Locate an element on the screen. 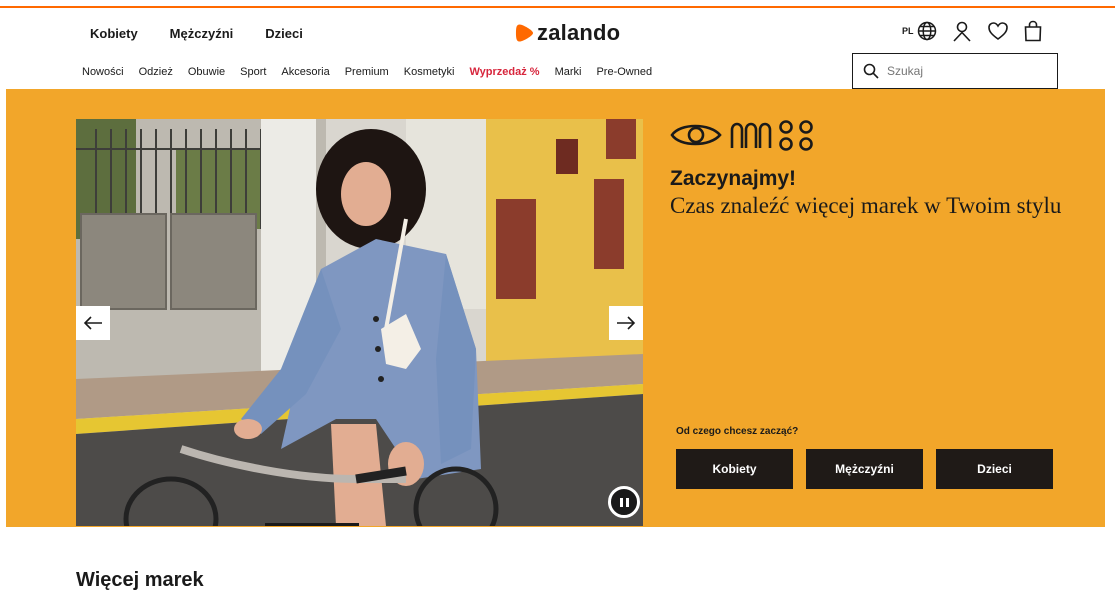  category-beauty: Kosmetyki is located at coordinates (429, 72).